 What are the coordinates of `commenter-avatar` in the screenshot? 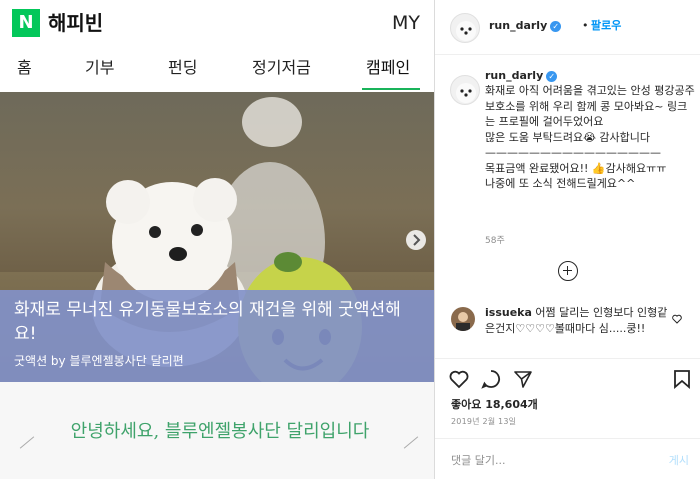 It's located at (463, 319).